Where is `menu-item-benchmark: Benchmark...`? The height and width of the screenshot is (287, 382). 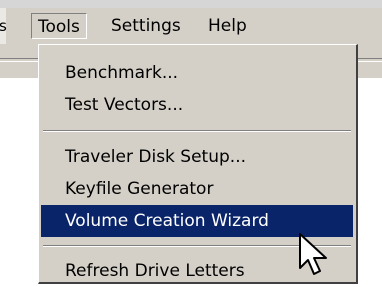 menu-item-benchmark: Benchmark... is located at coordinates (197, 73).